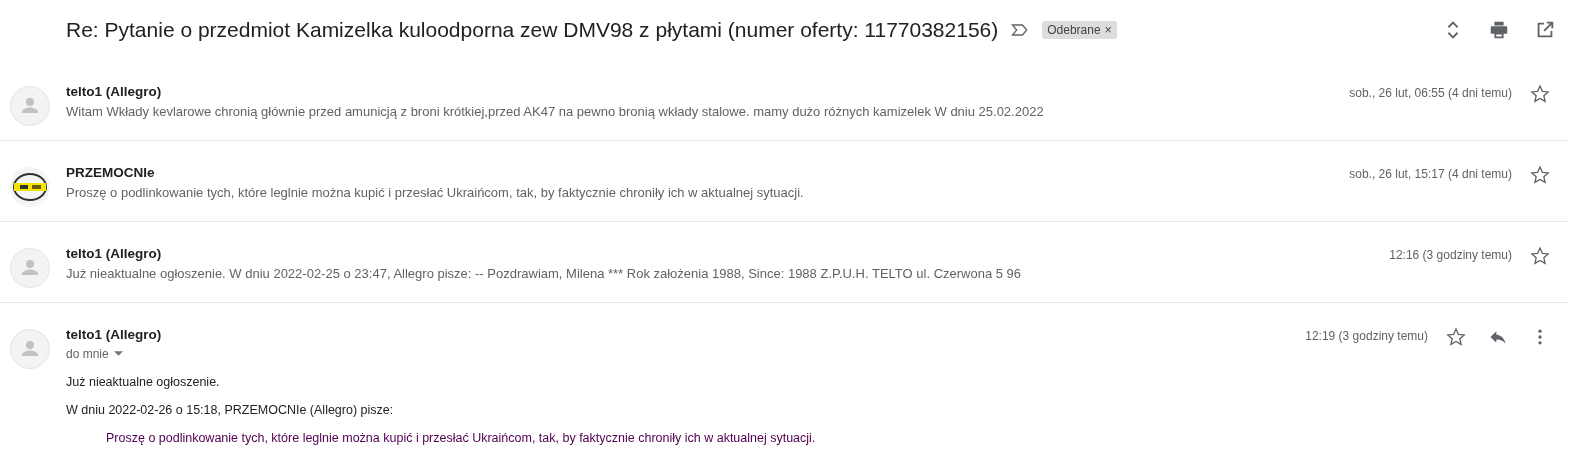  Describe the element at coordinates (230, 410) in the screenshot. I see `message-paragraph: W dniu 2022-02-26 o 15:18, PRZEMOCNIe (Allegro) pisze:` at that location.